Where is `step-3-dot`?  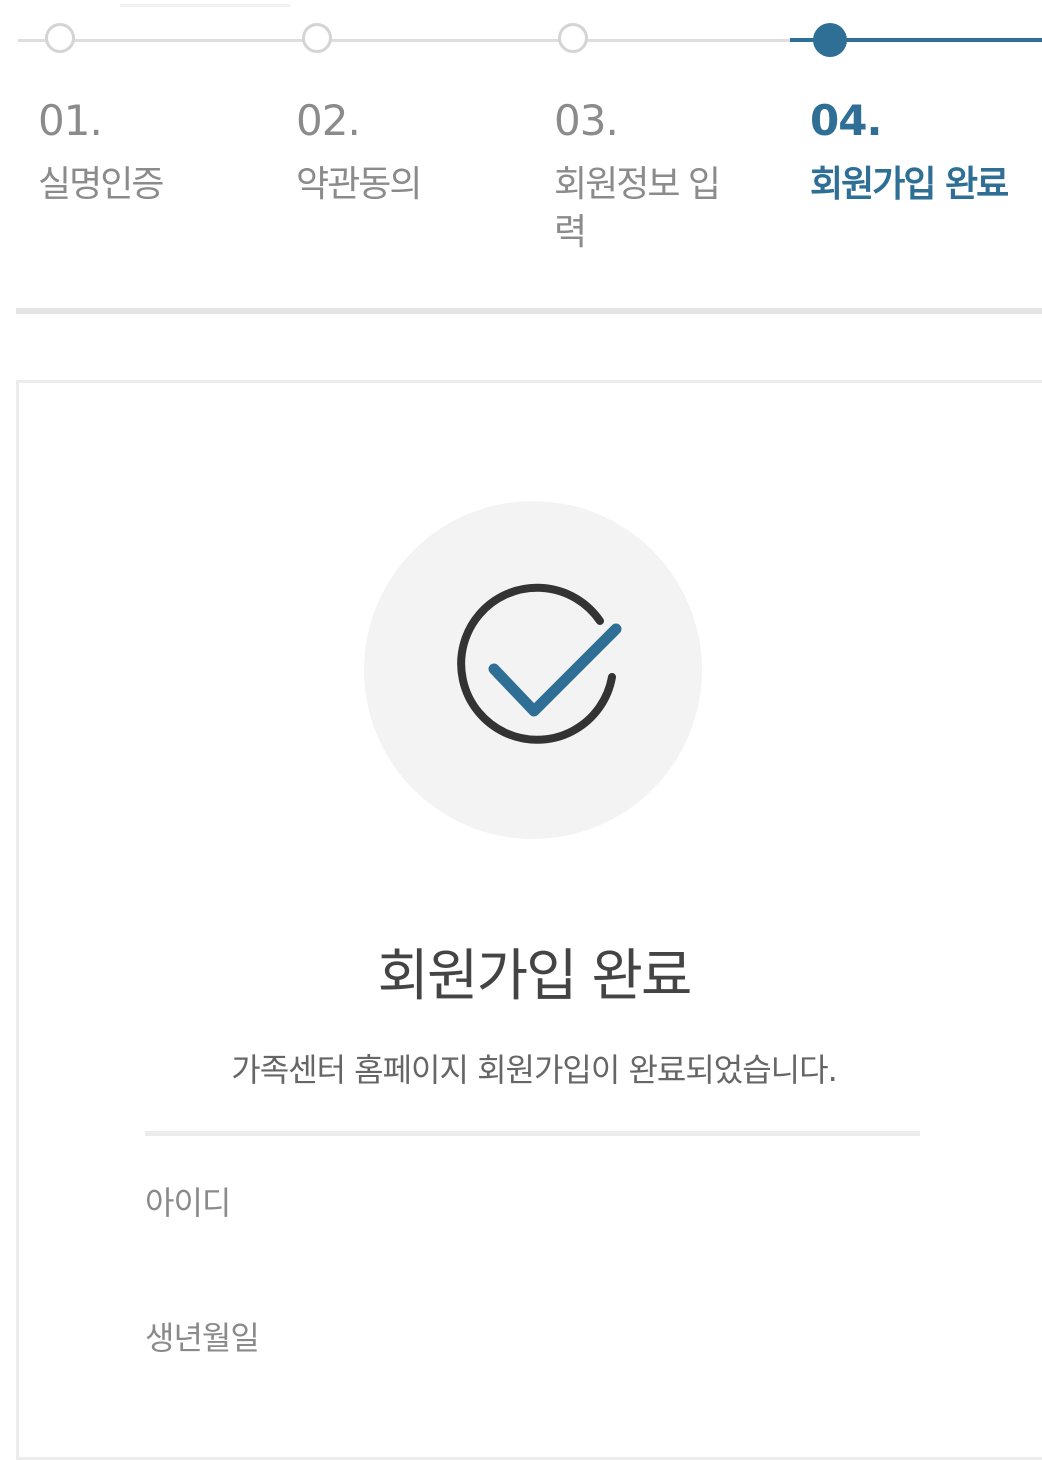 step-3-dot is located at coordinates (573, 38).